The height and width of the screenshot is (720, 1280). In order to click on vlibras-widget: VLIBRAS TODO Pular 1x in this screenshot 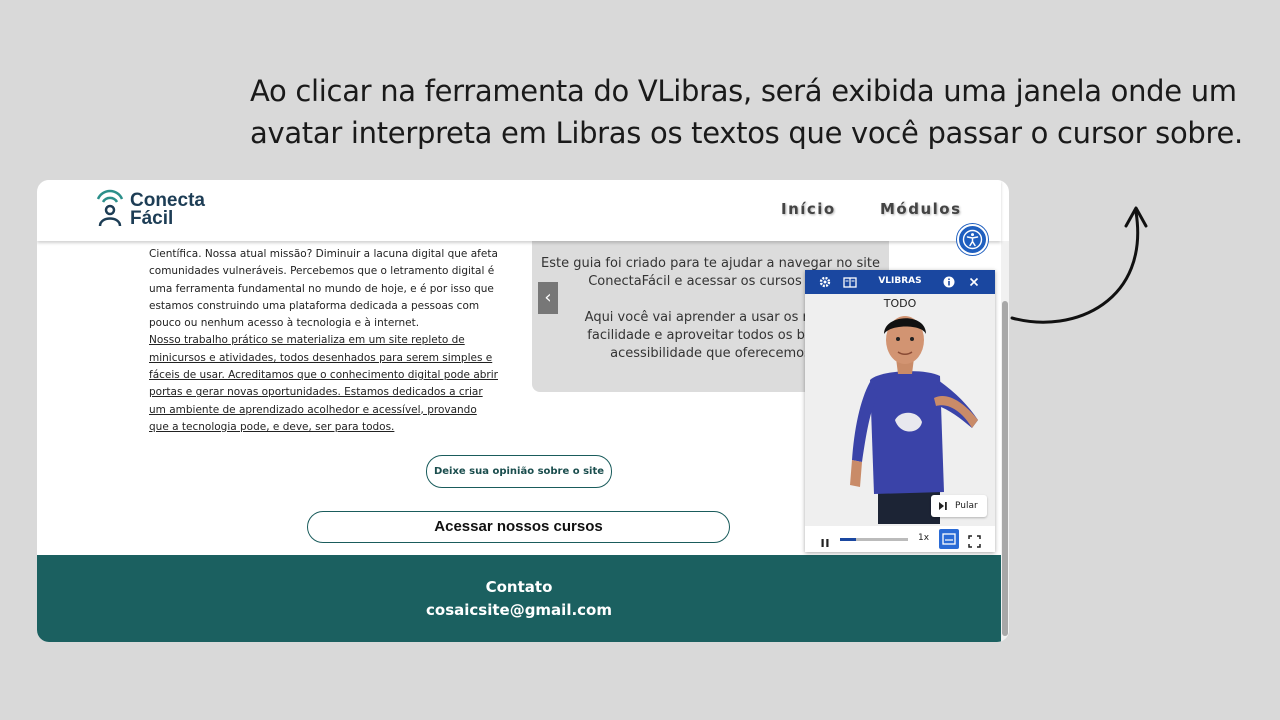, I will do `click(900, 411)`.